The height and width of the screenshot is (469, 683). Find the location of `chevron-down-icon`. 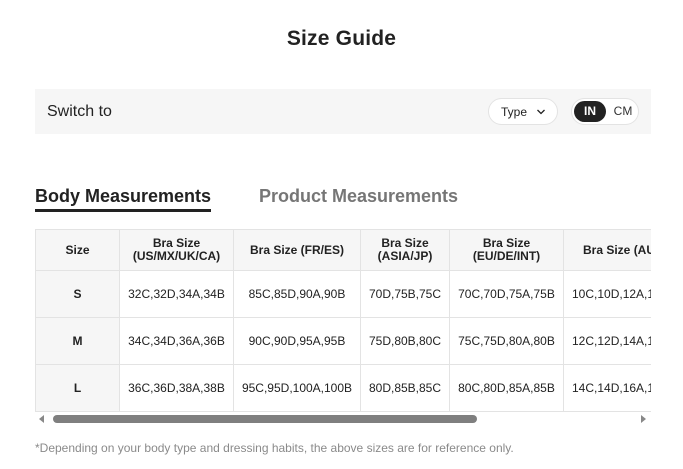

chevron-down-icon is located at coordinates (541, 112).